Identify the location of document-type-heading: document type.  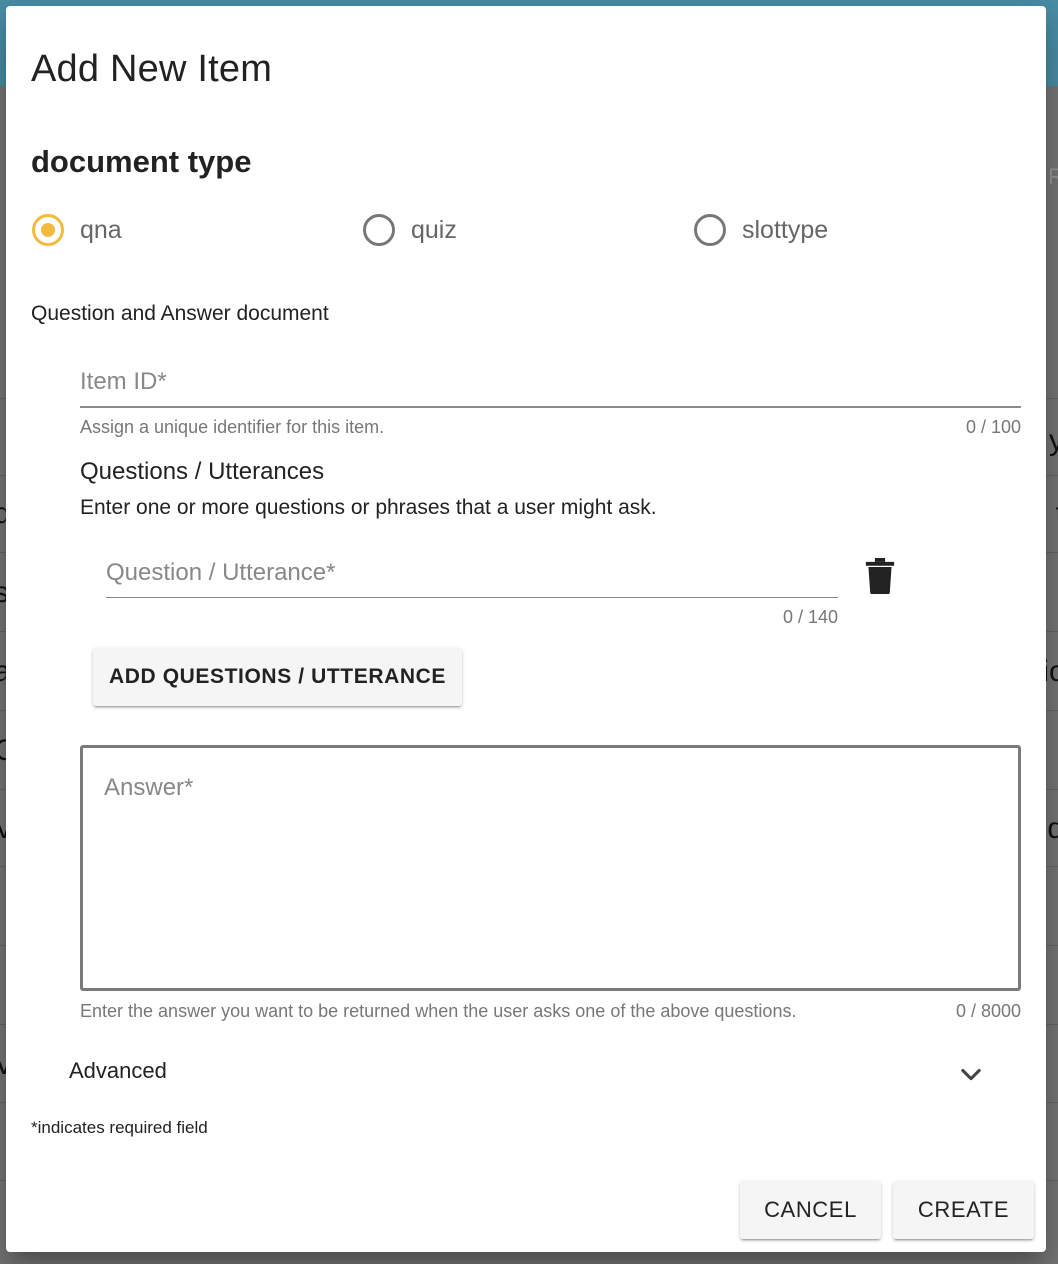
(141, 161).